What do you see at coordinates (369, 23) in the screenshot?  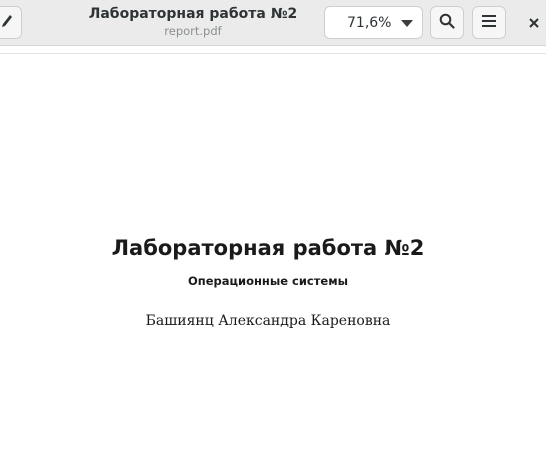 I see `zoom-value: 71,6%` at bounding box center [369, 23].